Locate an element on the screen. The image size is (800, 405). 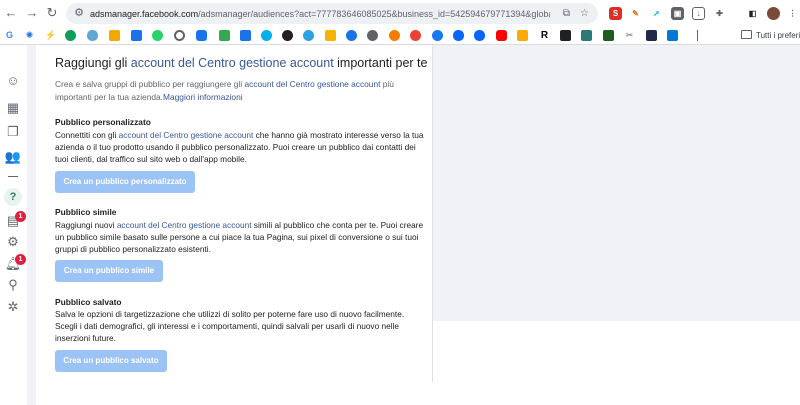
create-custom-audience-button: Crea un pubblico personalizzato is located at coordinates (125, 182).